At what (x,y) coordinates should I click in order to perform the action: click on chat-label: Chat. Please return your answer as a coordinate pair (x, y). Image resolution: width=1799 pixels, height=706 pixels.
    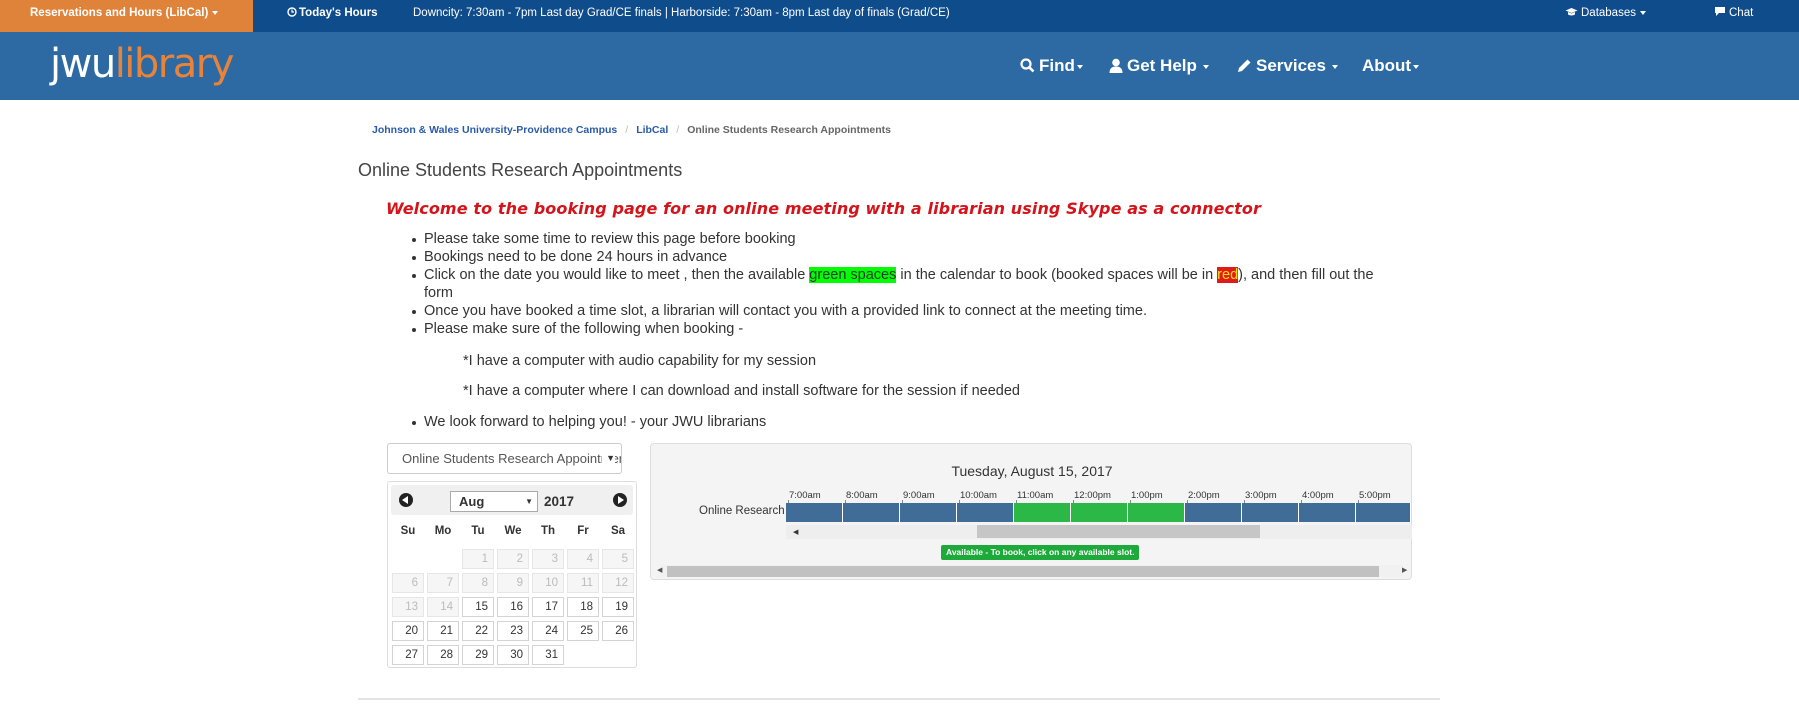
    Looking at the image, I should click on (1741, 13).